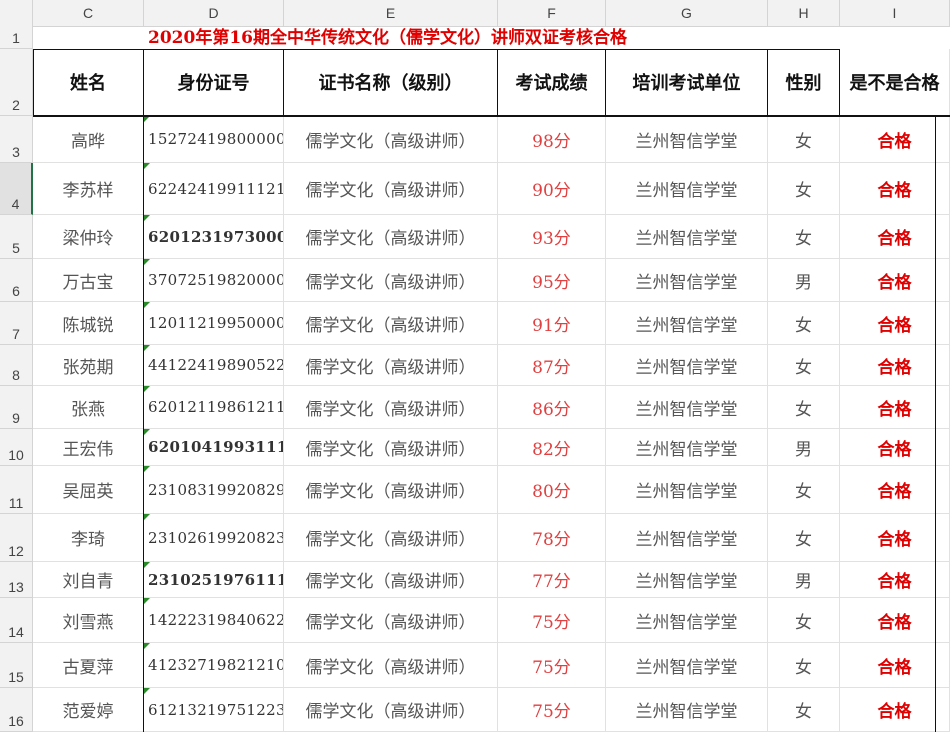 The height and width of the screenshot is (732, 950). What do you see at coordinates (88, 580) in the screenshot?
I see `name-cell: 刘自青` at bounding box center [88, 580].